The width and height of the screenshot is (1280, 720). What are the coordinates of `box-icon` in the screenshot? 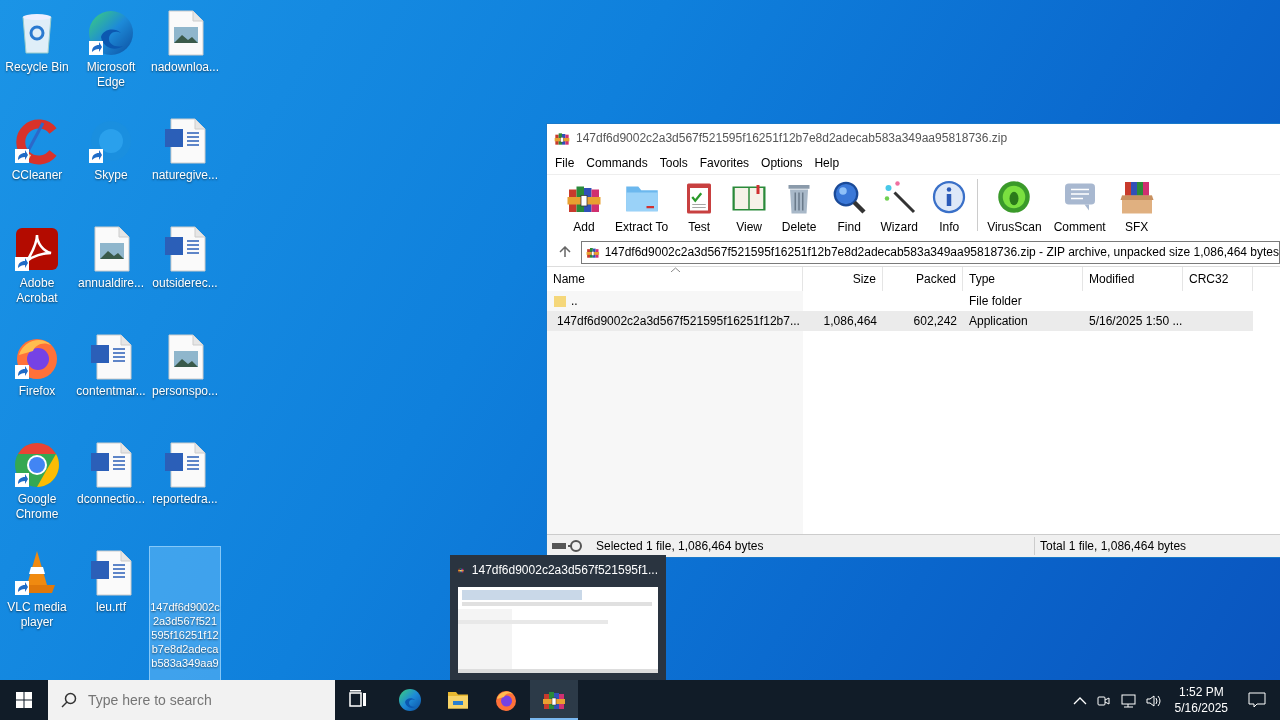 It's located at (1136, 197).